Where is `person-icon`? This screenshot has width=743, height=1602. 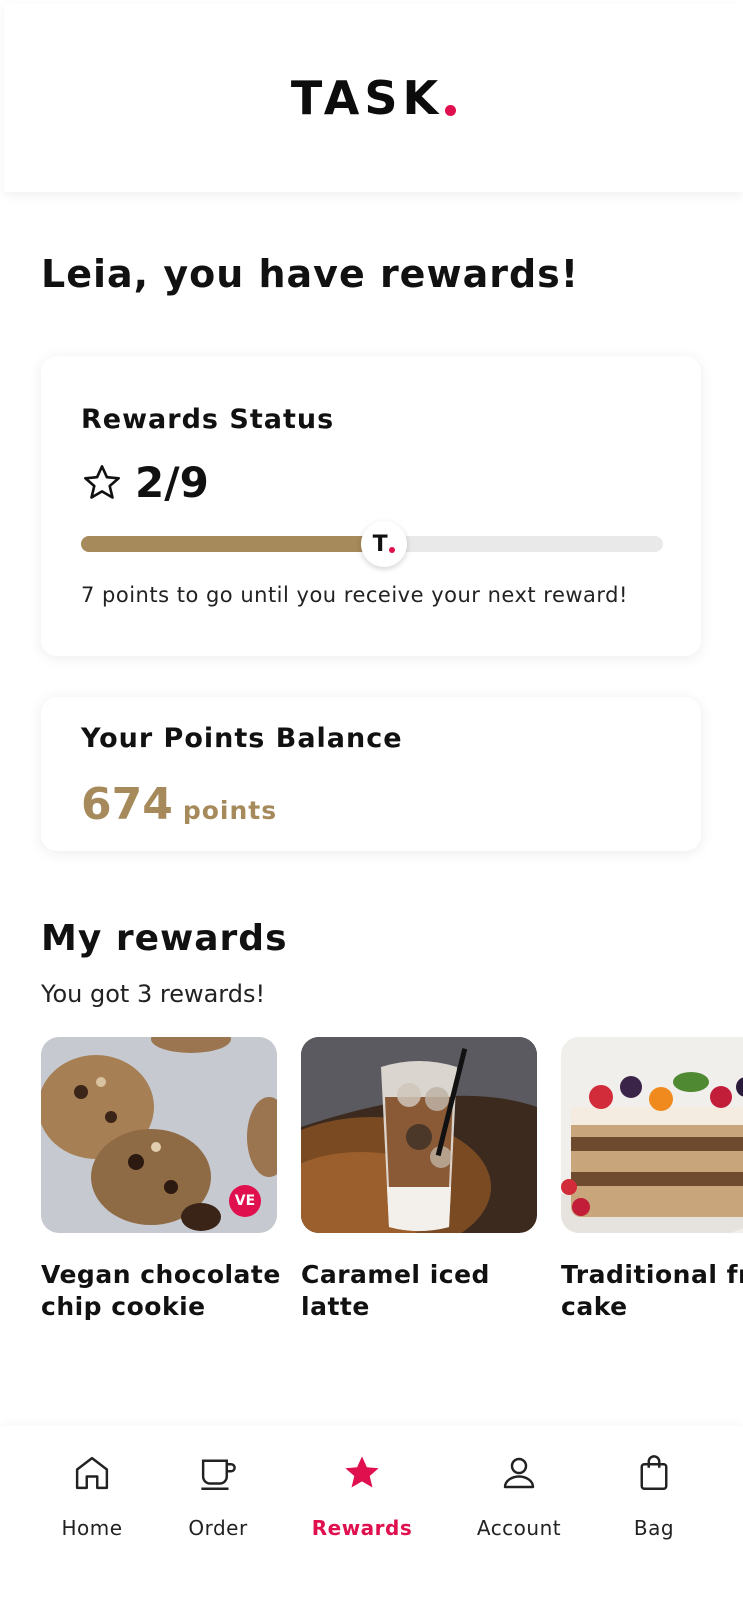 person-icon is located at coordinates (519, 1473).